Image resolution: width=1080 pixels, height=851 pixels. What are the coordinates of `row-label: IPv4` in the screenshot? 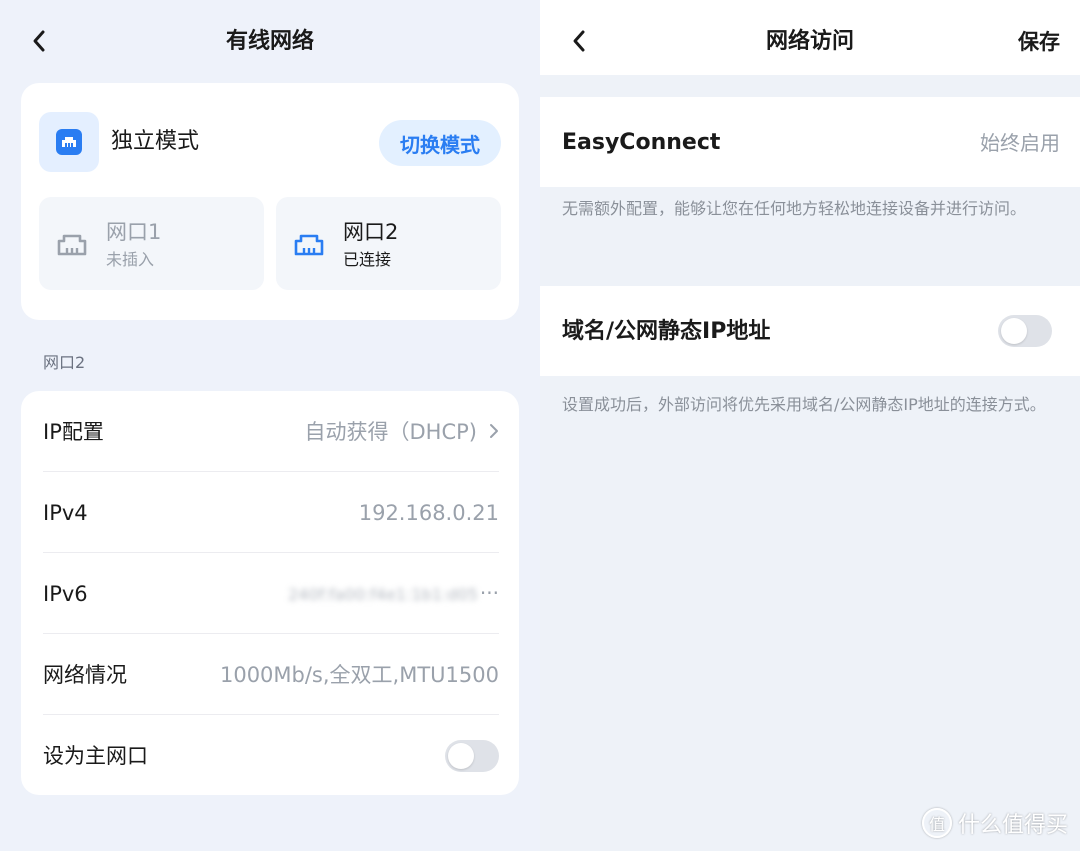 It's located at (65, 512).